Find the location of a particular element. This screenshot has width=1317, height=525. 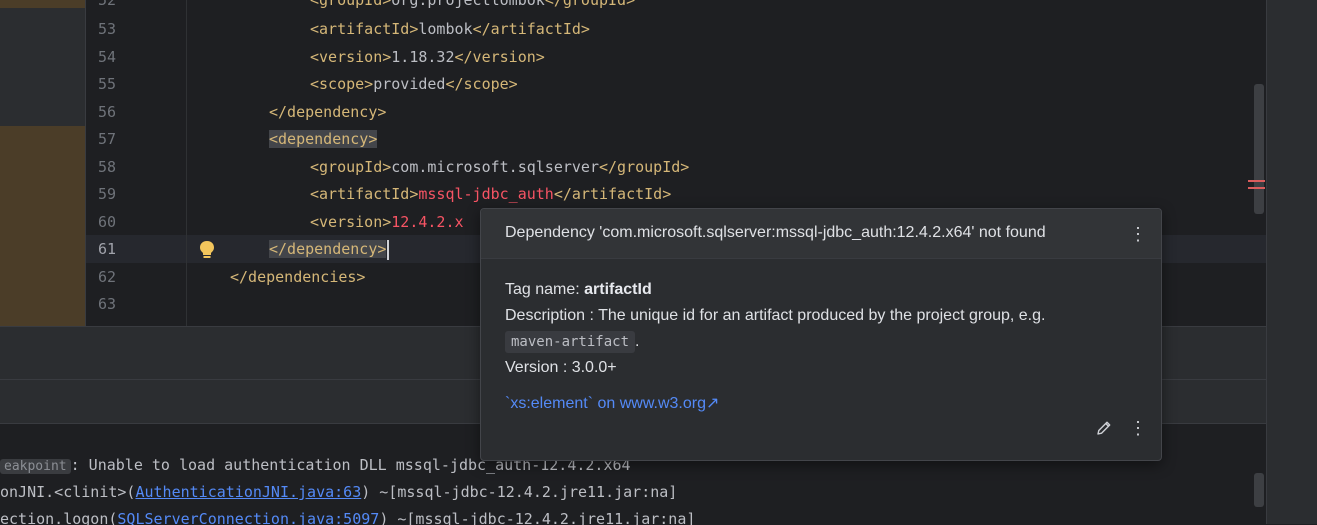

line-number: 53 is located at coordinates (106, 29).